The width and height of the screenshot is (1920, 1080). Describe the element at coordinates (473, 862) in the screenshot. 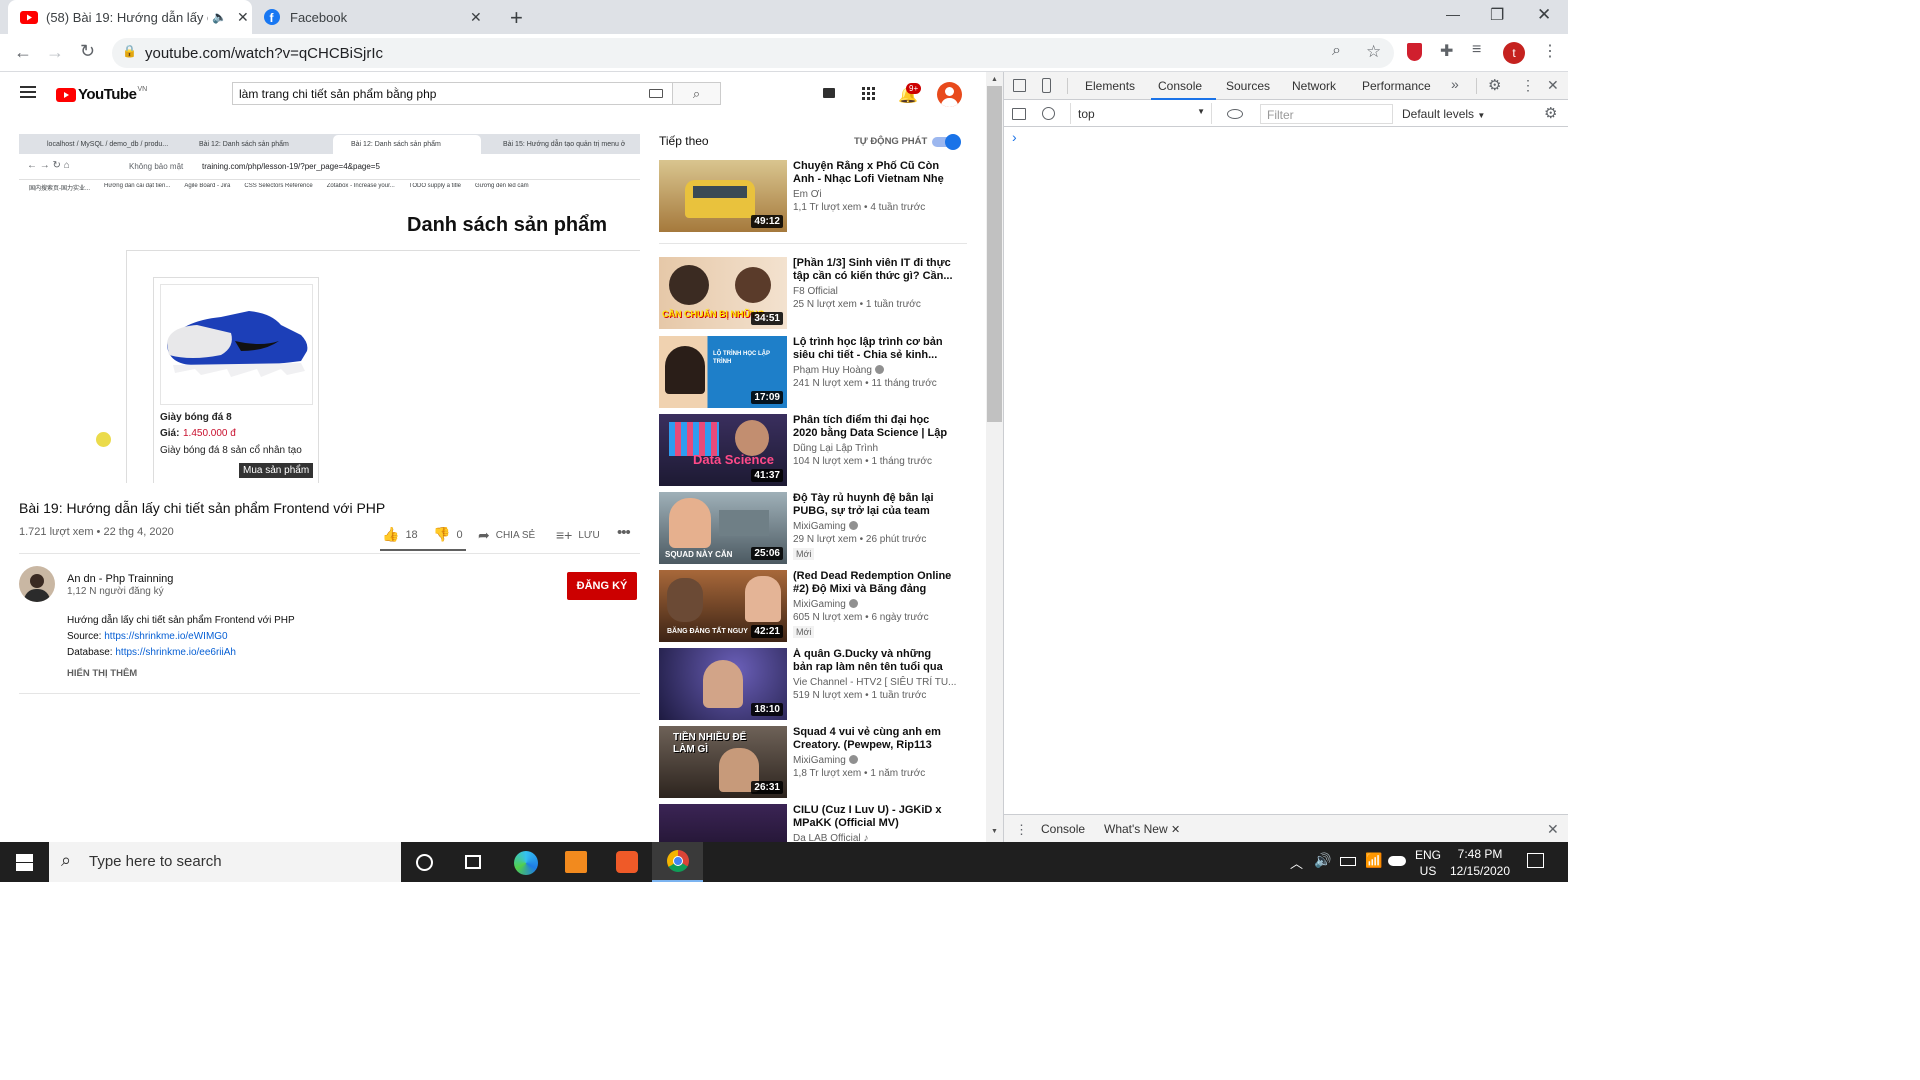

I see `task-view-icon` at that location.